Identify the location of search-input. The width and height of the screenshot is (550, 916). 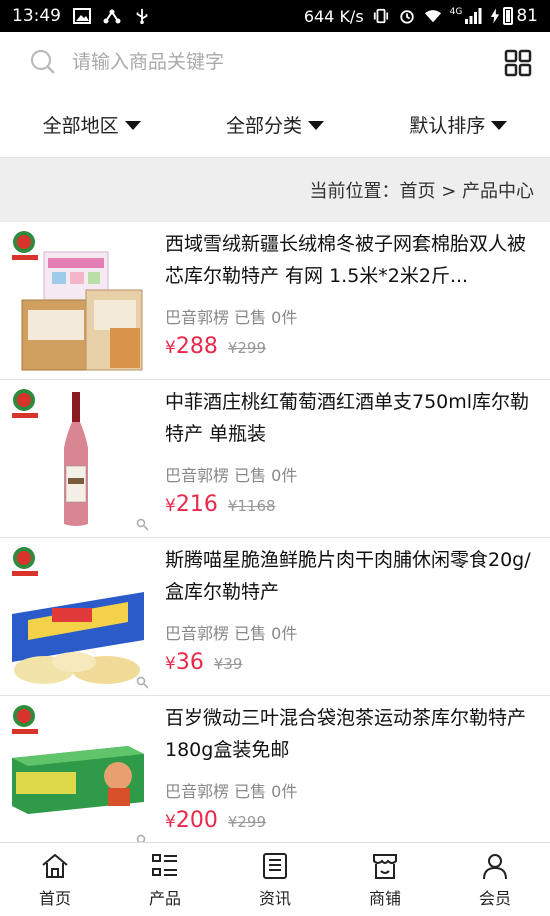
(272, 62).